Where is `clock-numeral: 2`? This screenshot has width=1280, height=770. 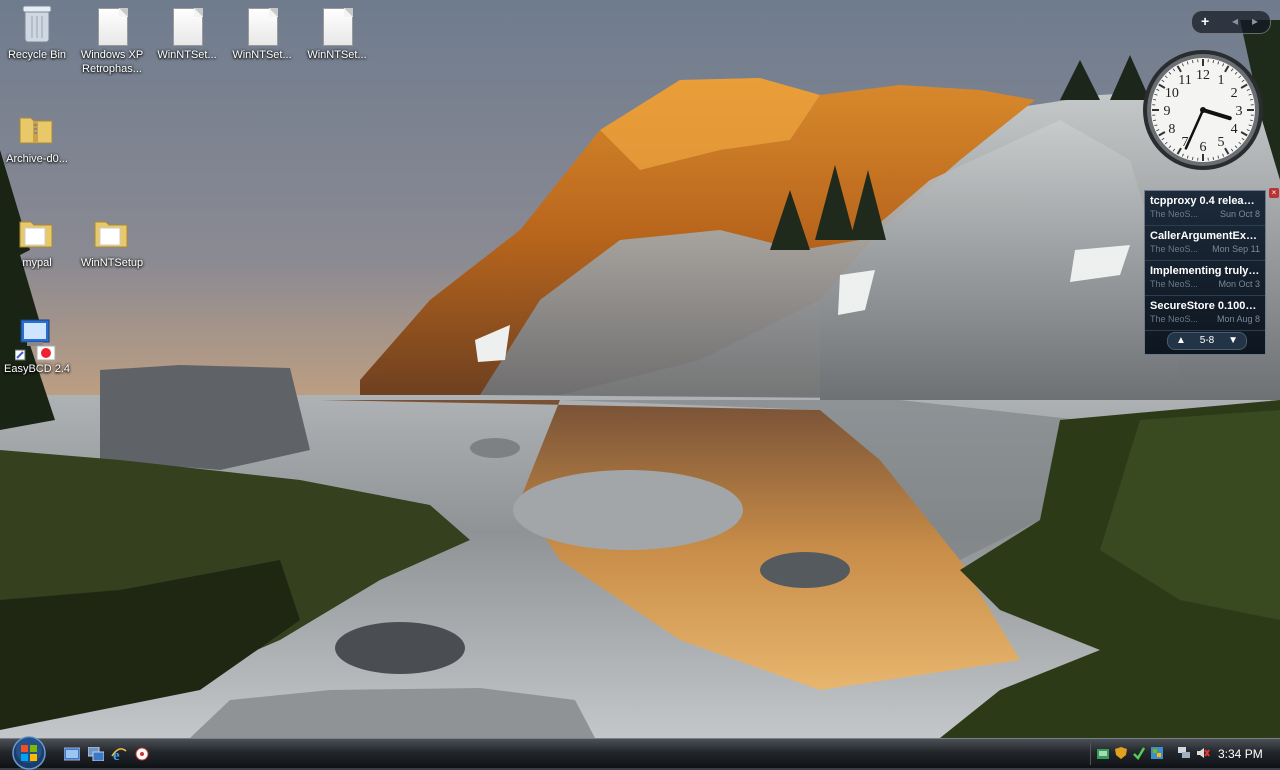
clock-numeral: 2 is located at coordinates (1234, 93).